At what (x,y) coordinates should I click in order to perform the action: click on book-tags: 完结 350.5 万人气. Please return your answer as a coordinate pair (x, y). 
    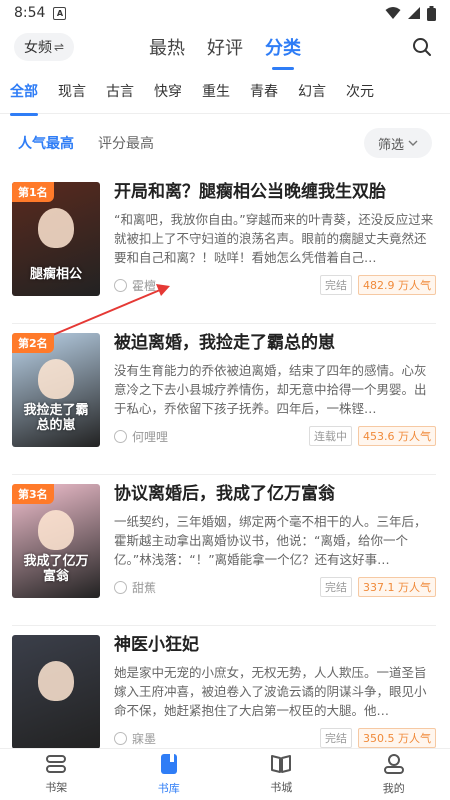
    Looking at the image, I should click on (378, 738).